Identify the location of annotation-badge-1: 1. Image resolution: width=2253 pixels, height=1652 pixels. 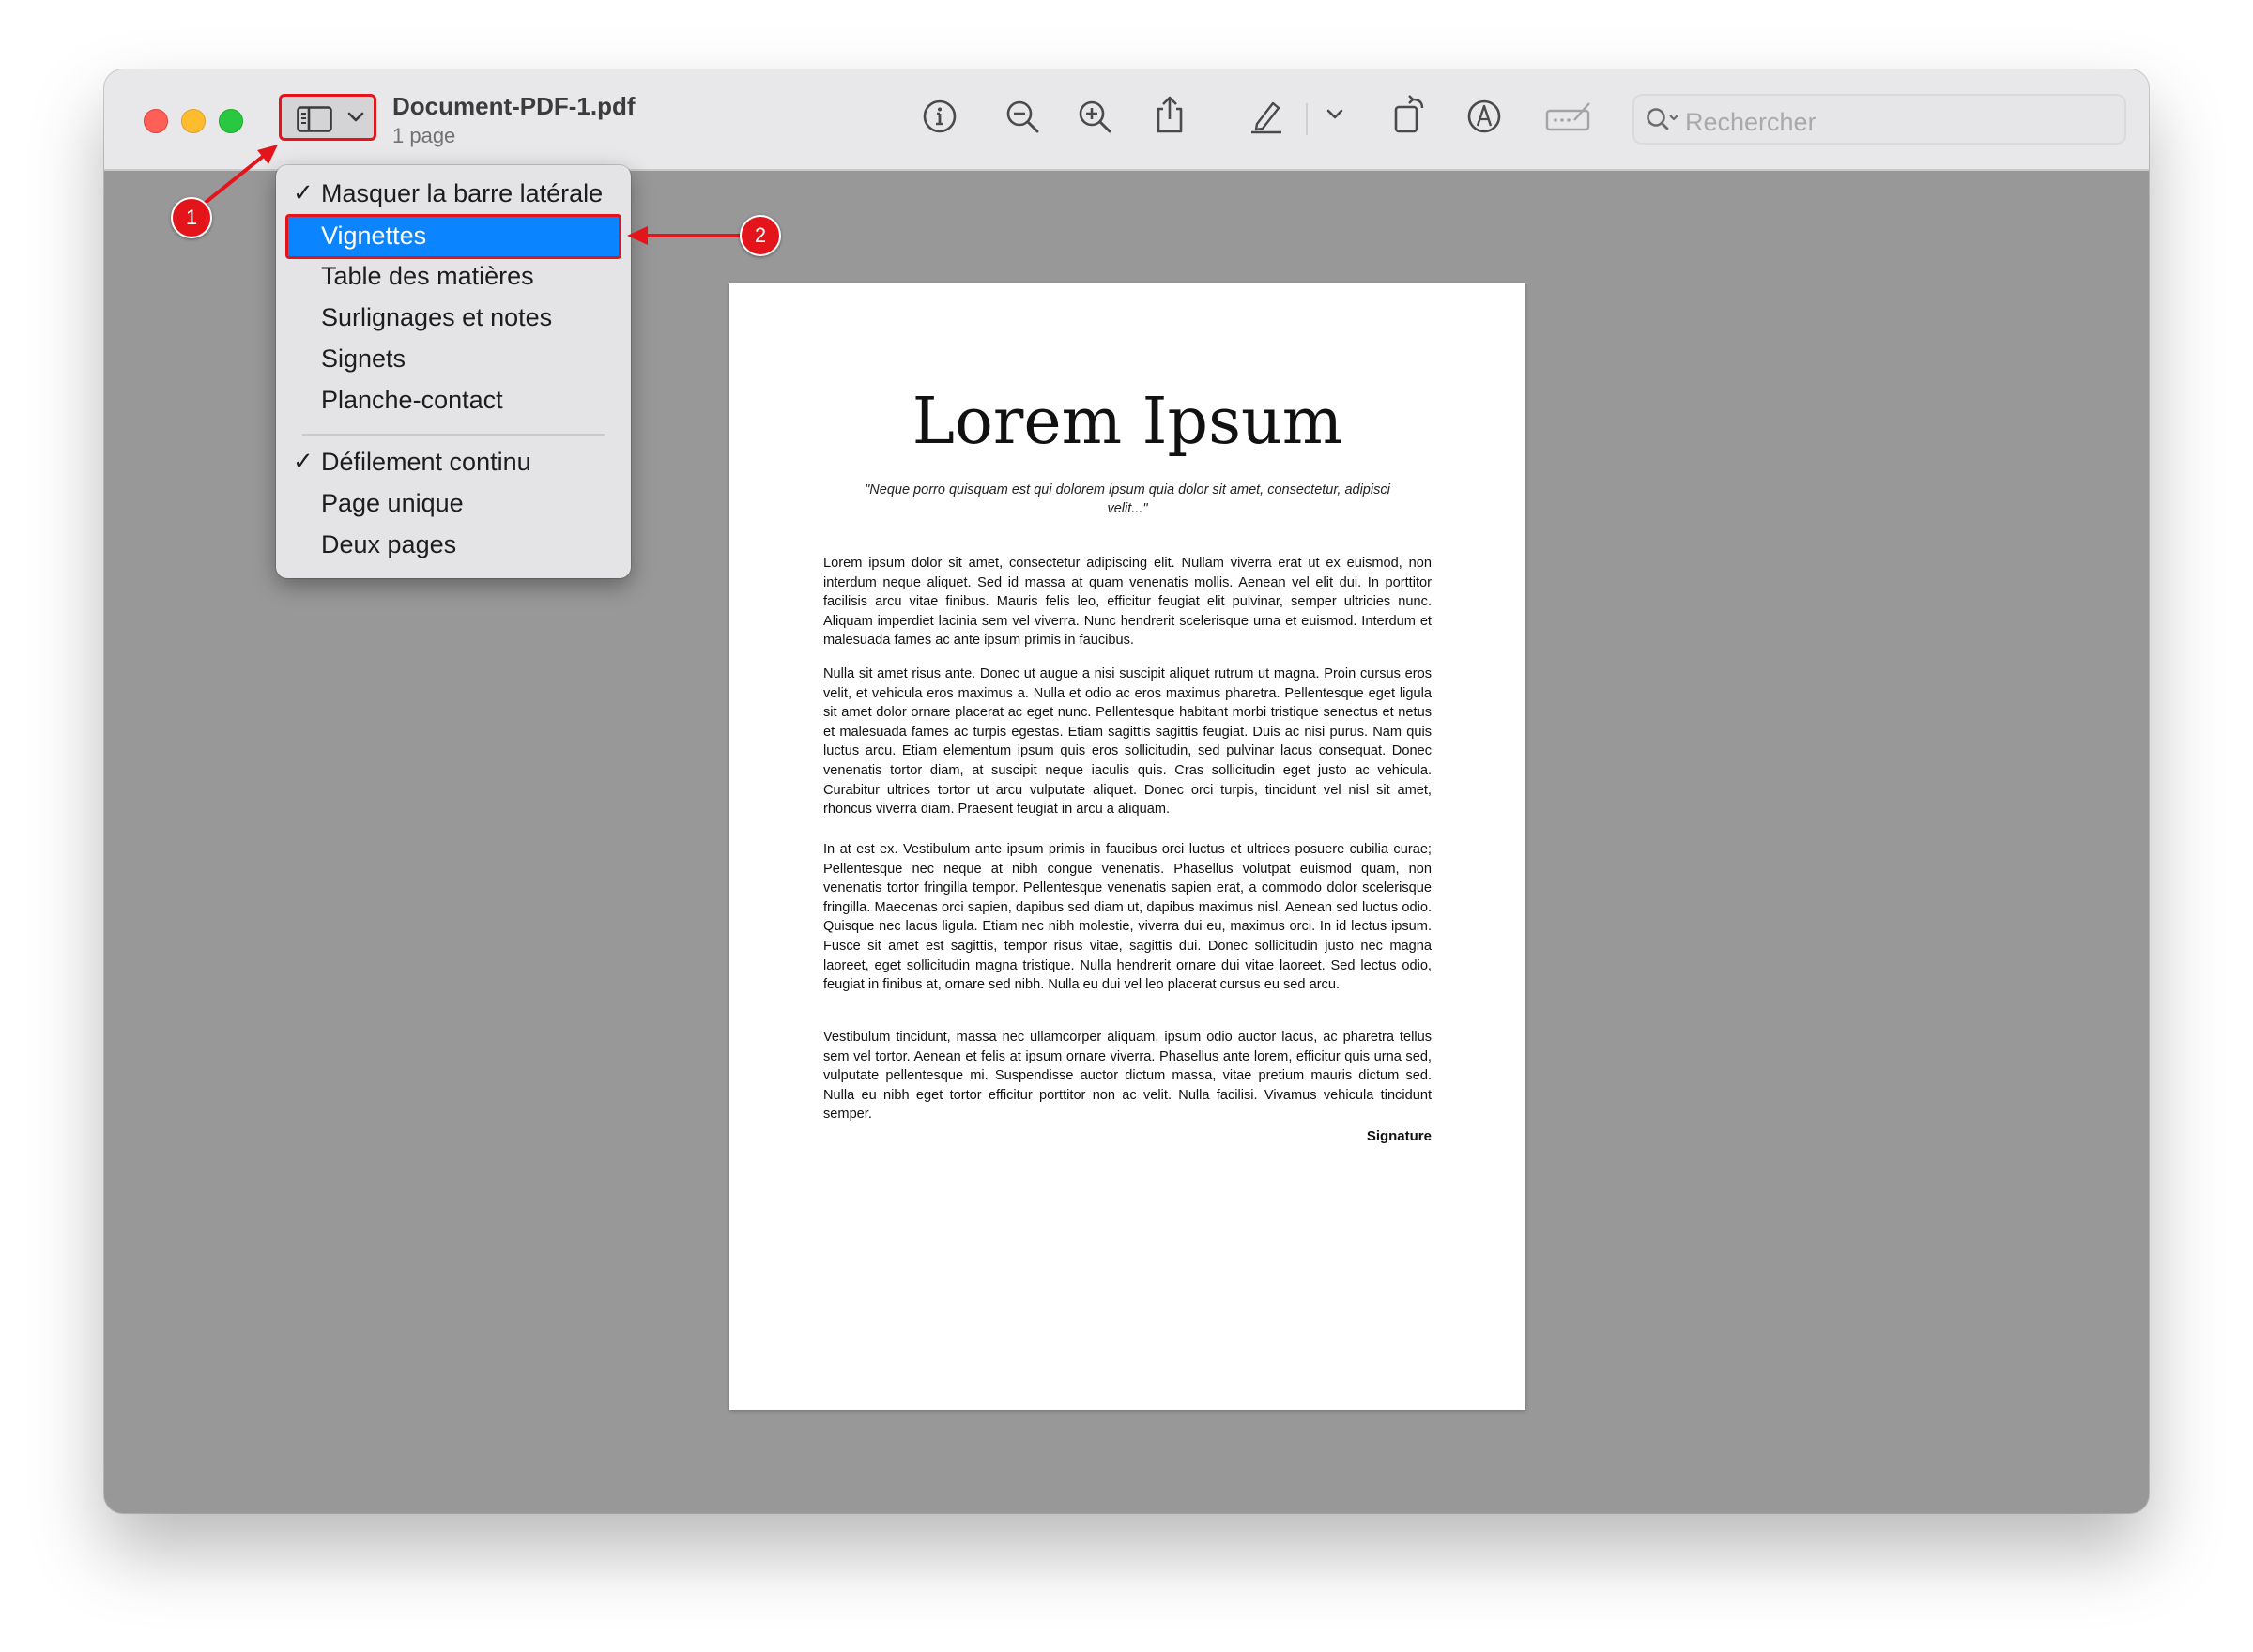
(191, 217).